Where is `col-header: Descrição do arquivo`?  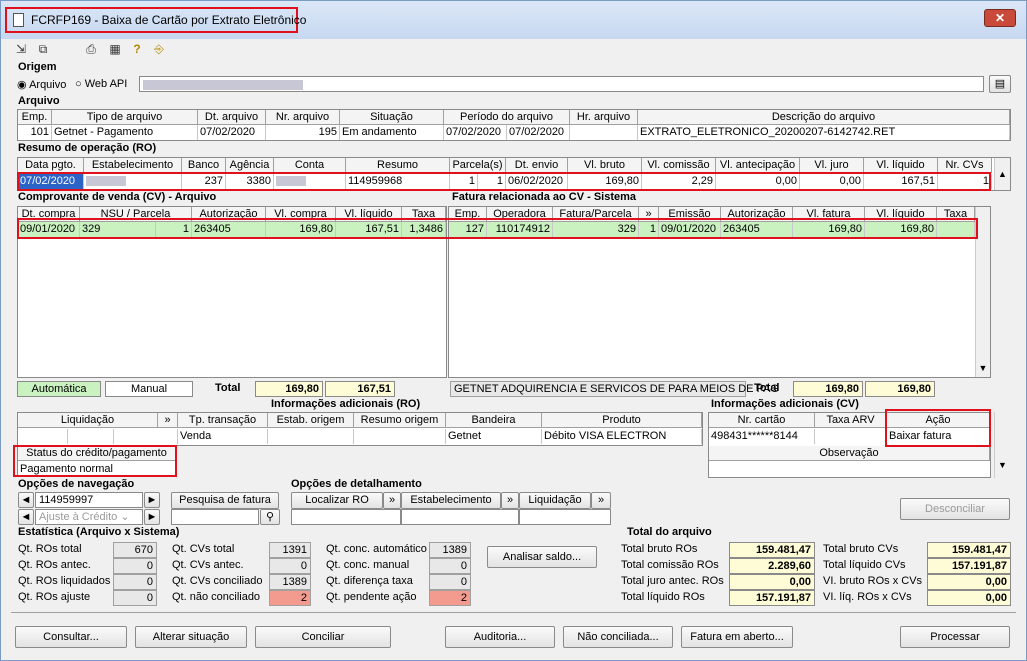
col-header: Descrição do arquivo is located at coordinates (824, 117).